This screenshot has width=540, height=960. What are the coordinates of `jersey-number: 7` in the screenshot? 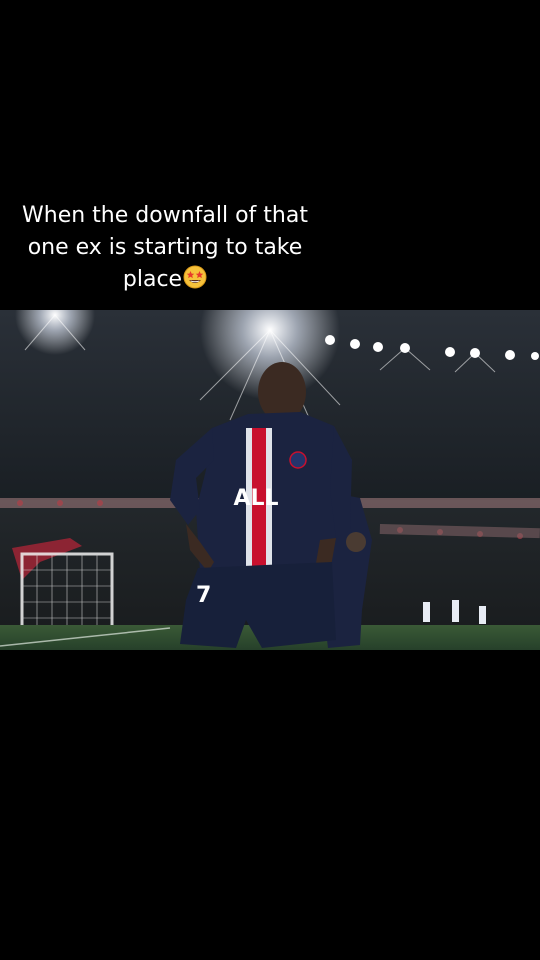 It's located at (203, 595).